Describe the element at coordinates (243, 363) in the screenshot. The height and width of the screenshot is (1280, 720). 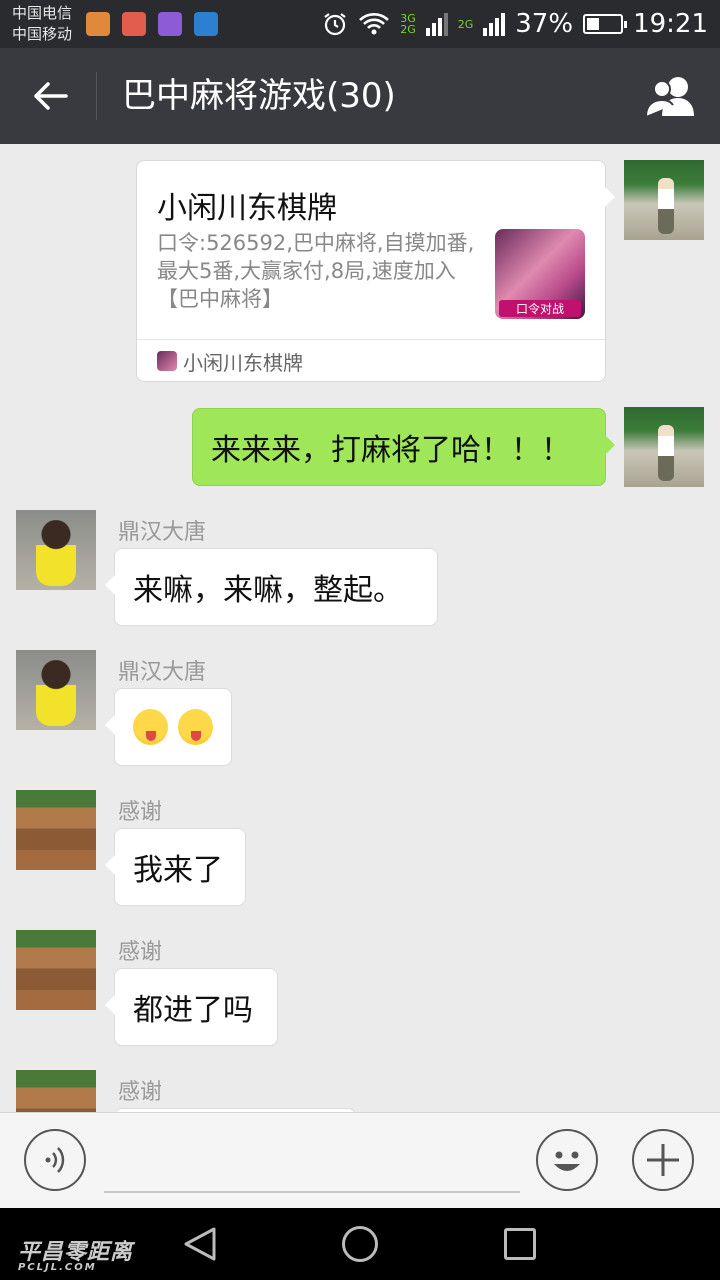
I see `card-source: 小闲川东棋牌` at that location.